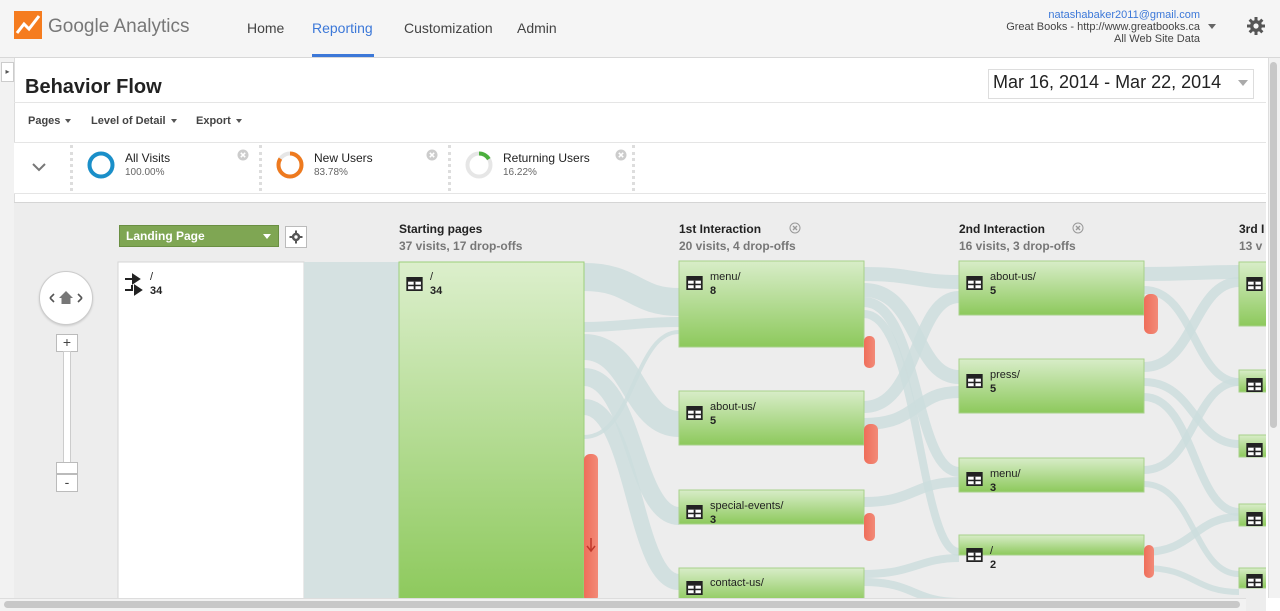 The width and height of the screenshot is (1280, 611). What do you see at coordinates (67, 468) in the screenshot?
I see `zoom-slider-handle` at bounding box center [67, 468].